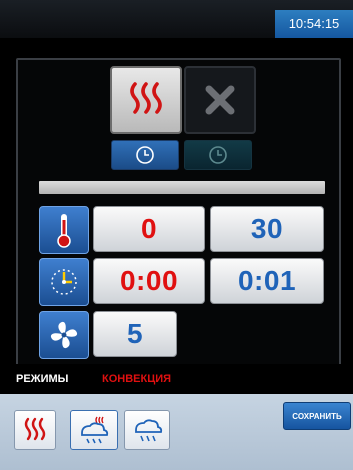 This screenshot has height=470, width=353. What do you see at coordinates (176, 19) in the screenshot?
I see `top-bar: 10:54:15` at bounding box center [176, 19].